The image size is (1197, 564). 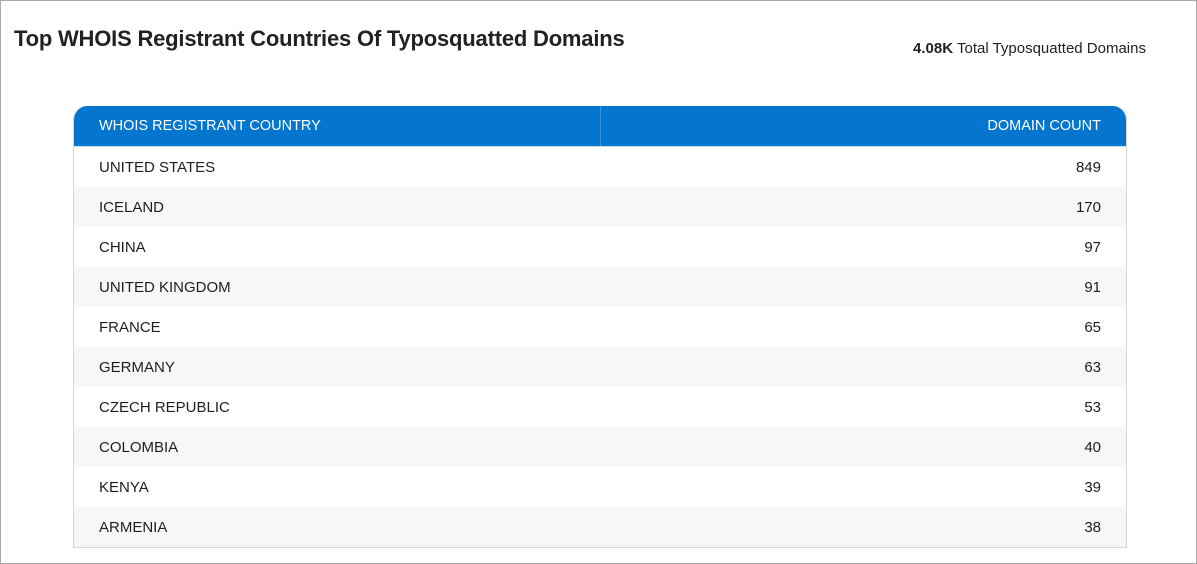 I want to click on table-row: GERMANY 63, so click(x=600, y=367).